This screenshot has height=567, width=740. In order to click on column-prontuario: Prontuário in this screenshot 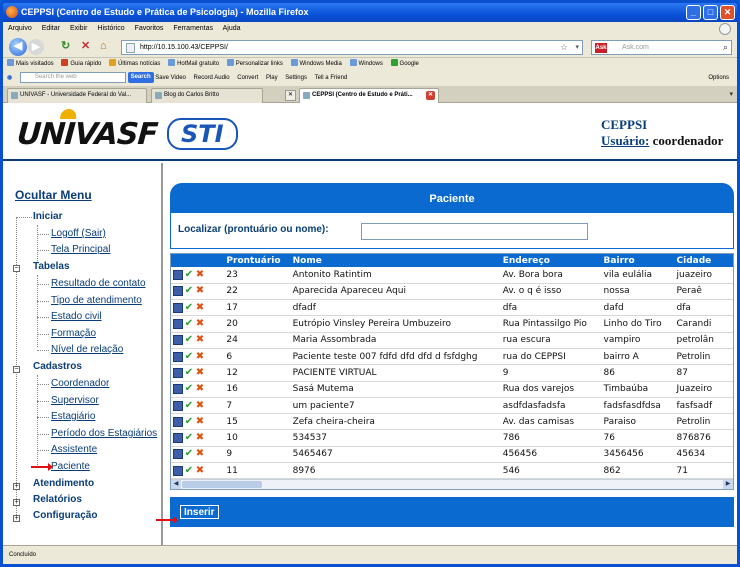, I will do `click(257, 260)`.